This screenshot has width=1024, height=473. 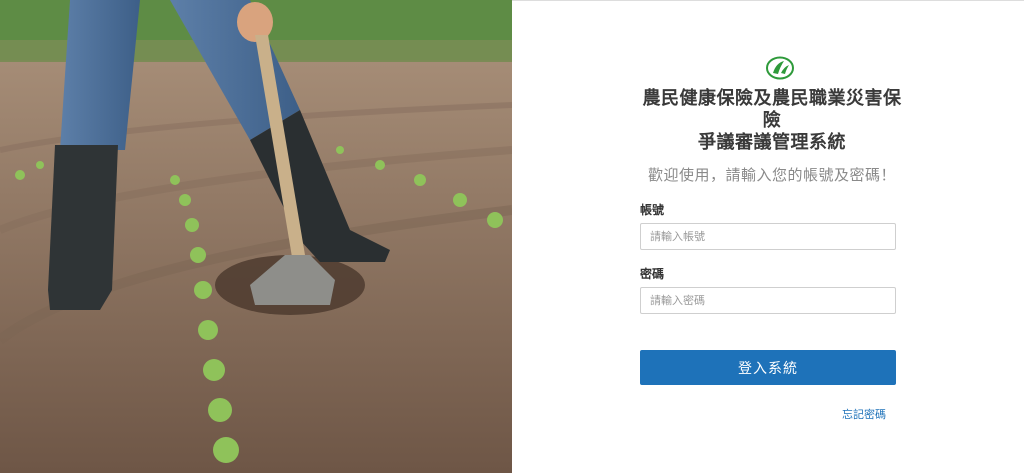 What do you see at coordinates (768, 367) in the screenshot?
I see `login-button: 登入系統` at bounding box center [768, 367].